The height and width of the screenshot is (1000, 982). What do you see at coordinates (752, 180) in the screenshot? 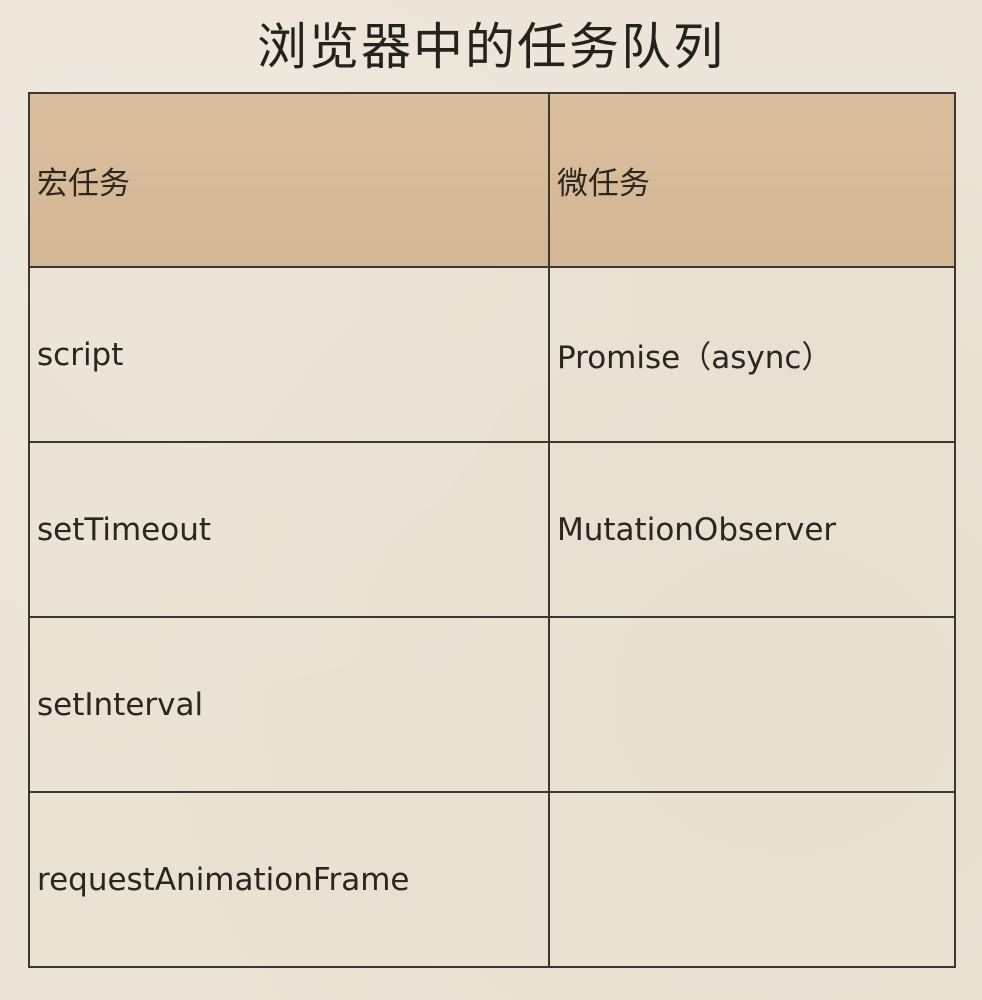
I see `header-microtask: 微任务` at bounding box center [752, 180].